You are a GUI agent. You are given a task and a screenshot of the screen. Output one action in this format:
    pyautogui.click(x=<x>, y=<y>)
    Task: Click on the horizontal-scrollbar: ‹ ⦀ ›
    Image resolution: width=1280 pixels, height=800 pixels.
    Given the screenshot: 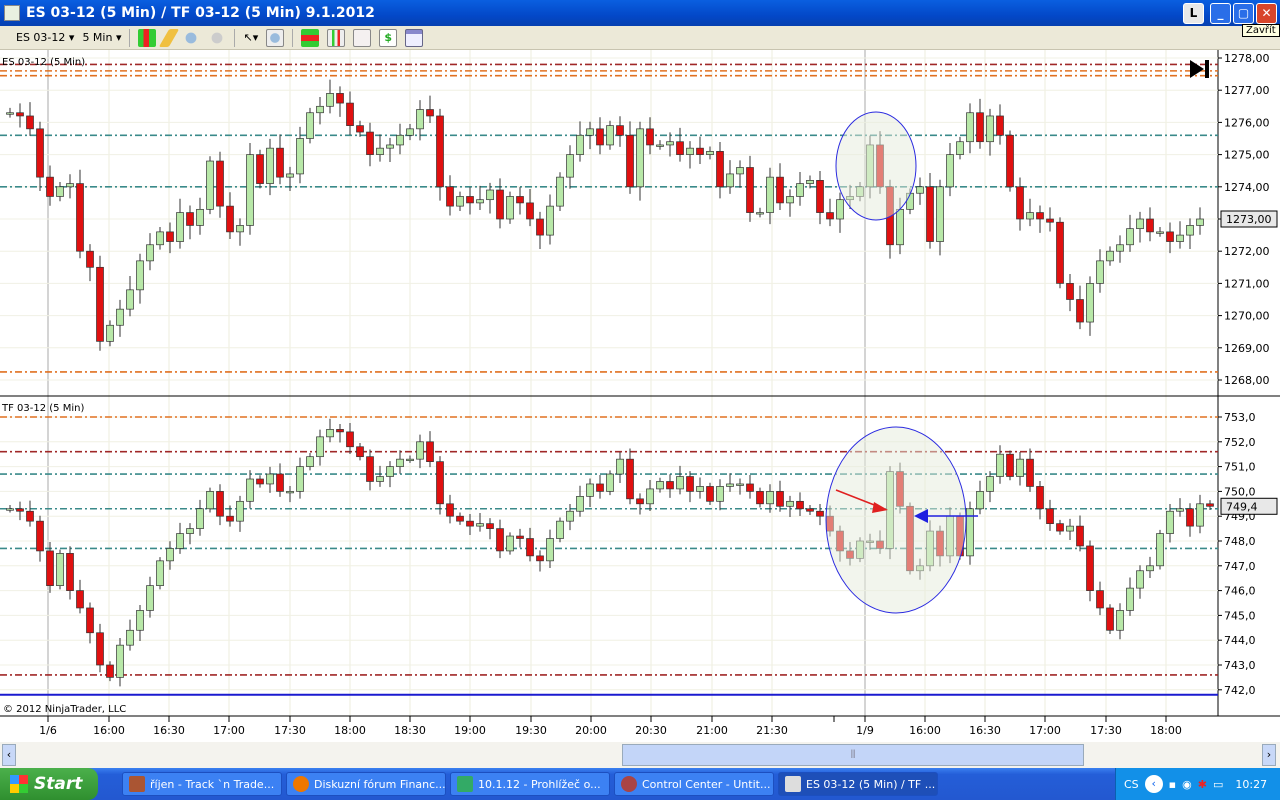 What is the action you would take?
    pyautogui.click(x=640, y=755)
    